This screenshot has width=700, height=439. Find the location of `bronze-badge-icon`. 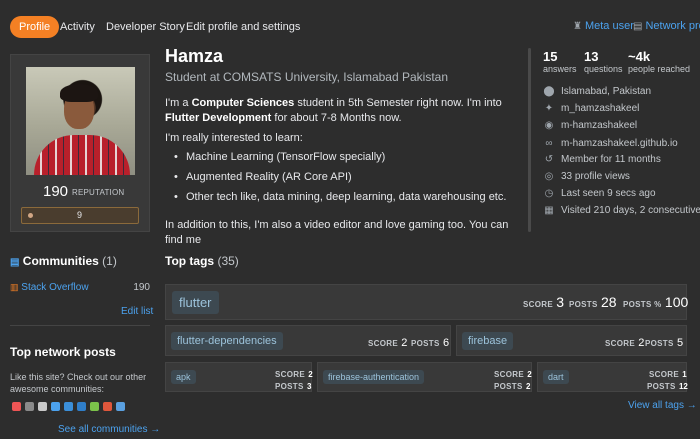

bronze-badge-icon is located at coordinates (30, 215).